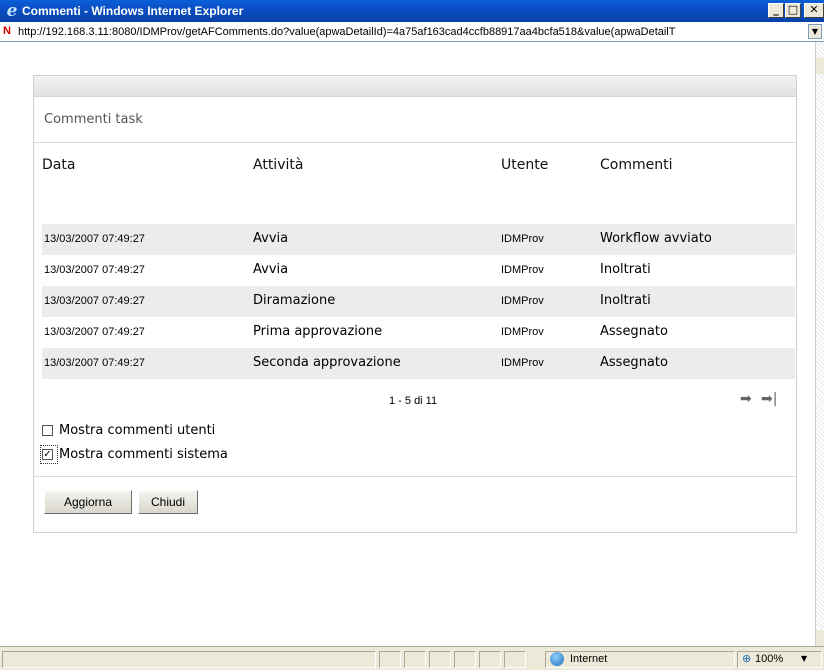 This screenshot has width=824, height=670. I want to click on column-header-comments: Commenti, so click(636, 165).